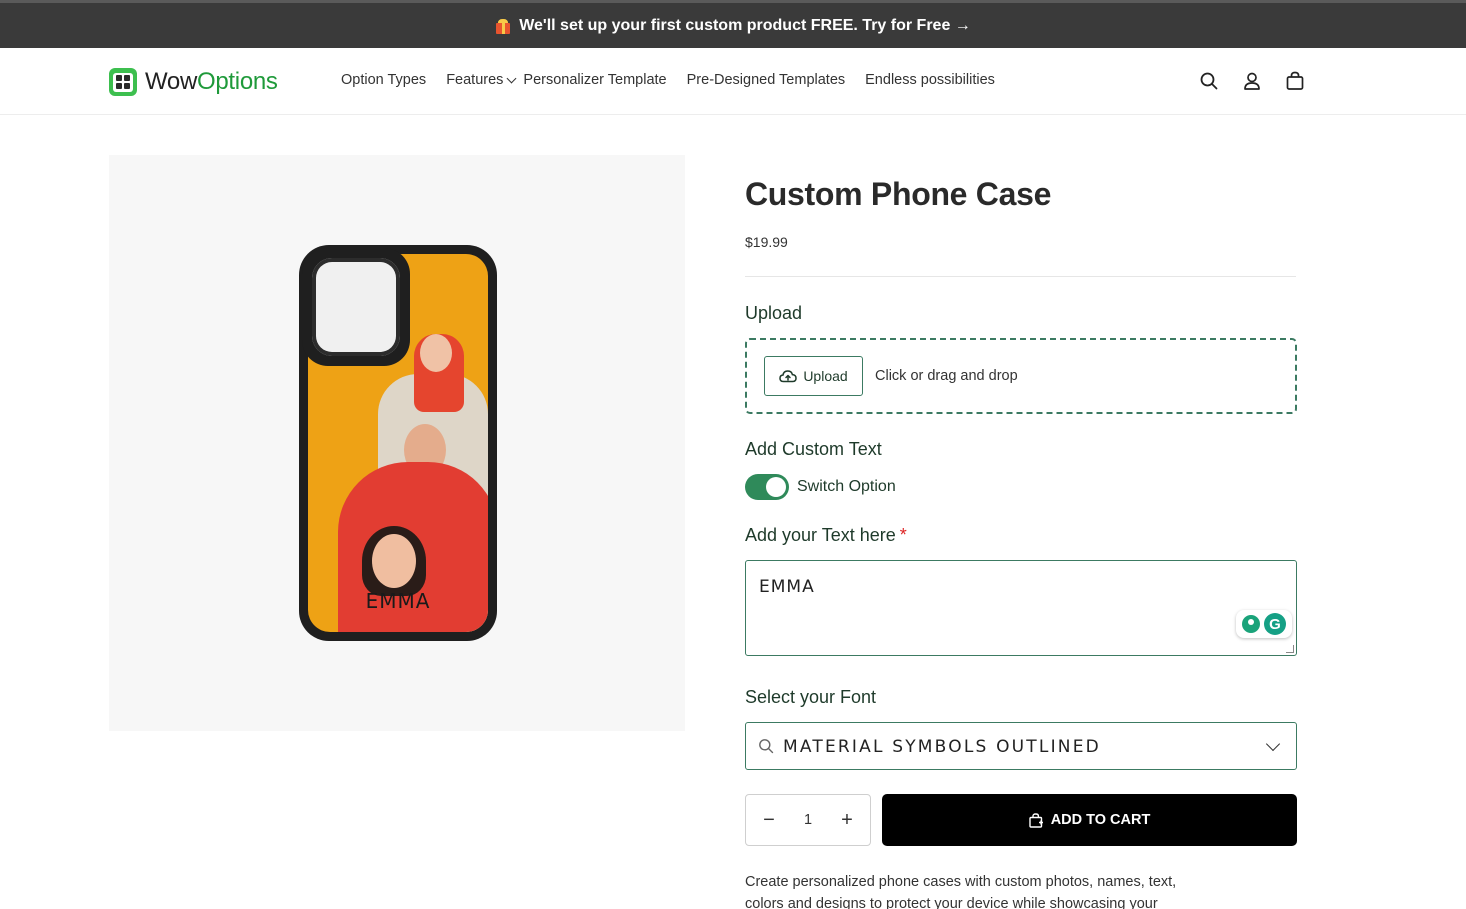 This screenshot has height=909, width=1466. What do you see at coordinates (787, 587) in the screenshot?
I see `custom-text-value: EMMA` at bounding box center [787, 587].